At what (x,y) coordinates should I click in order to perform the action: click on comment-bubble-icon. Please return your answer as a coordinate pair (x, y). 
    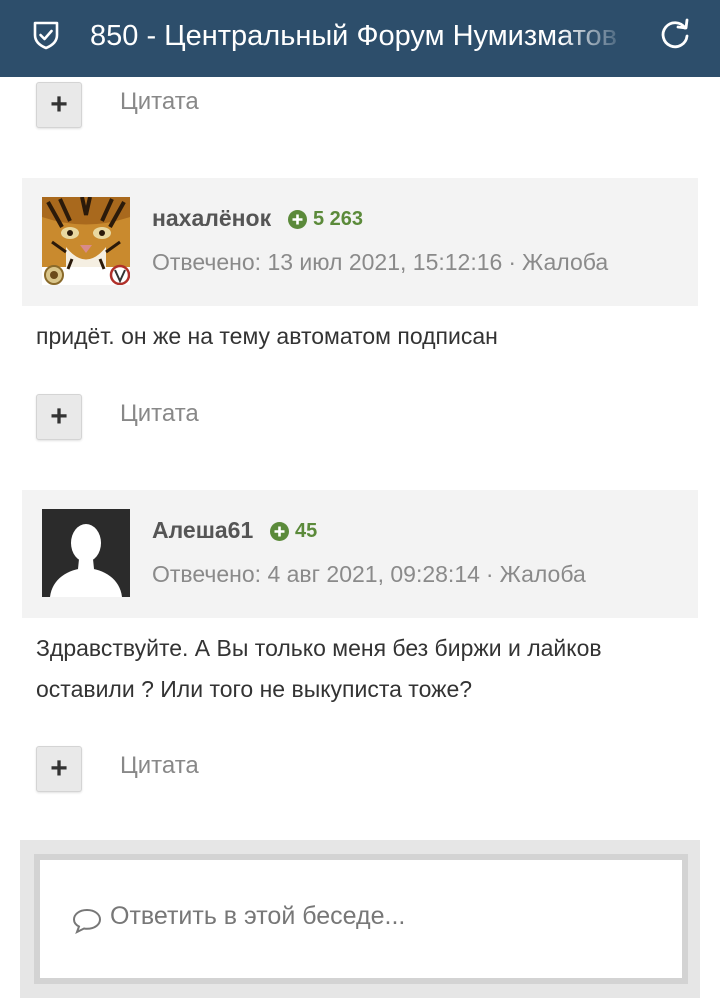
    Looking at the image, I should click on (87, 921).